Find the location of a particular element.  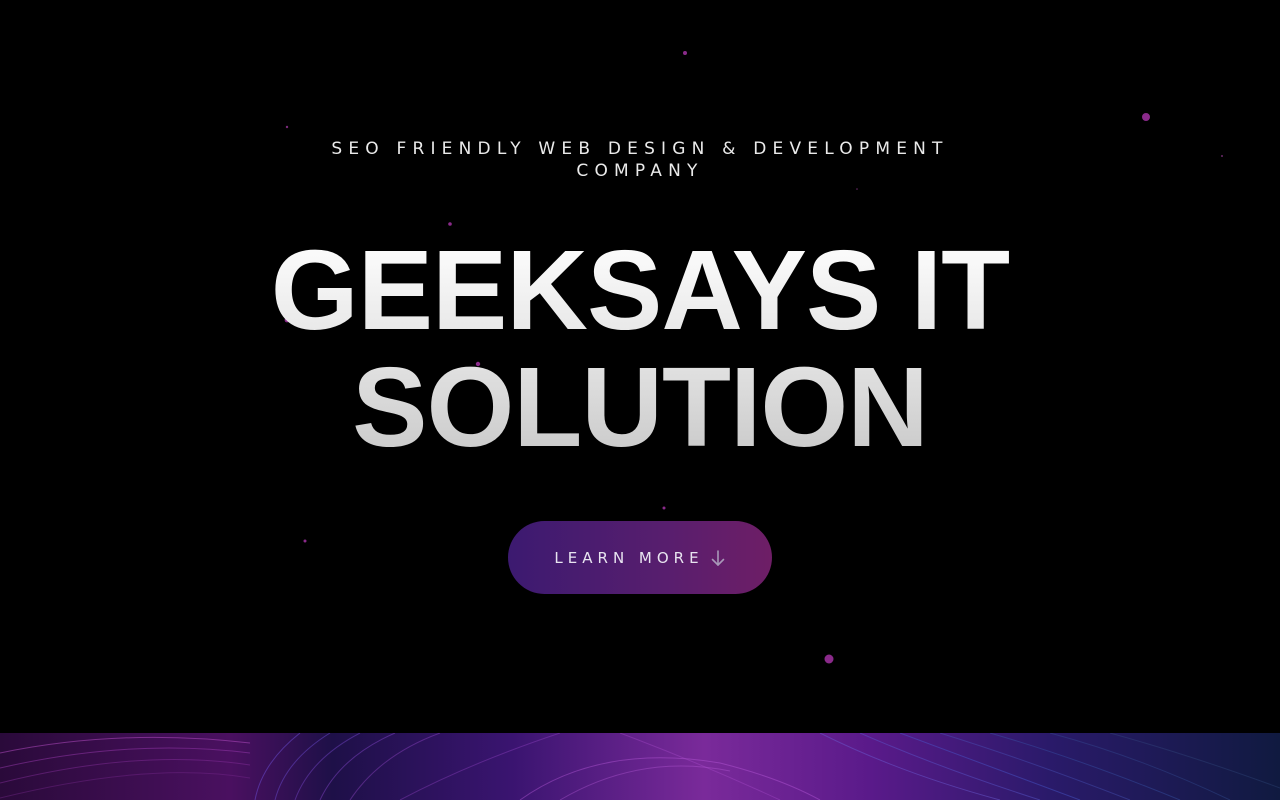

decorative-swirl-band is located at coordinates (640, 766).